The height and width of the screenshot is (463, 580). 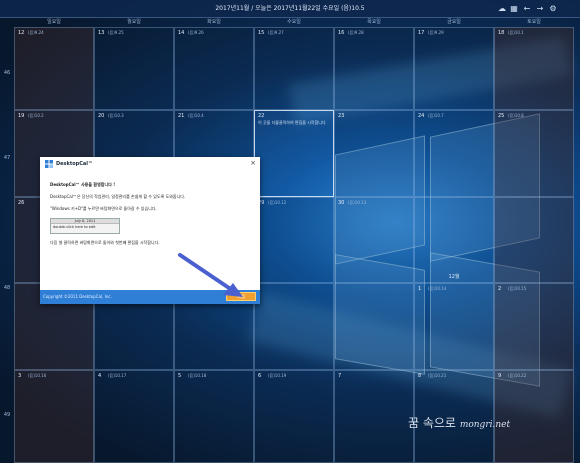 I want to click on day-number: 23, so click(x=341, y=116).